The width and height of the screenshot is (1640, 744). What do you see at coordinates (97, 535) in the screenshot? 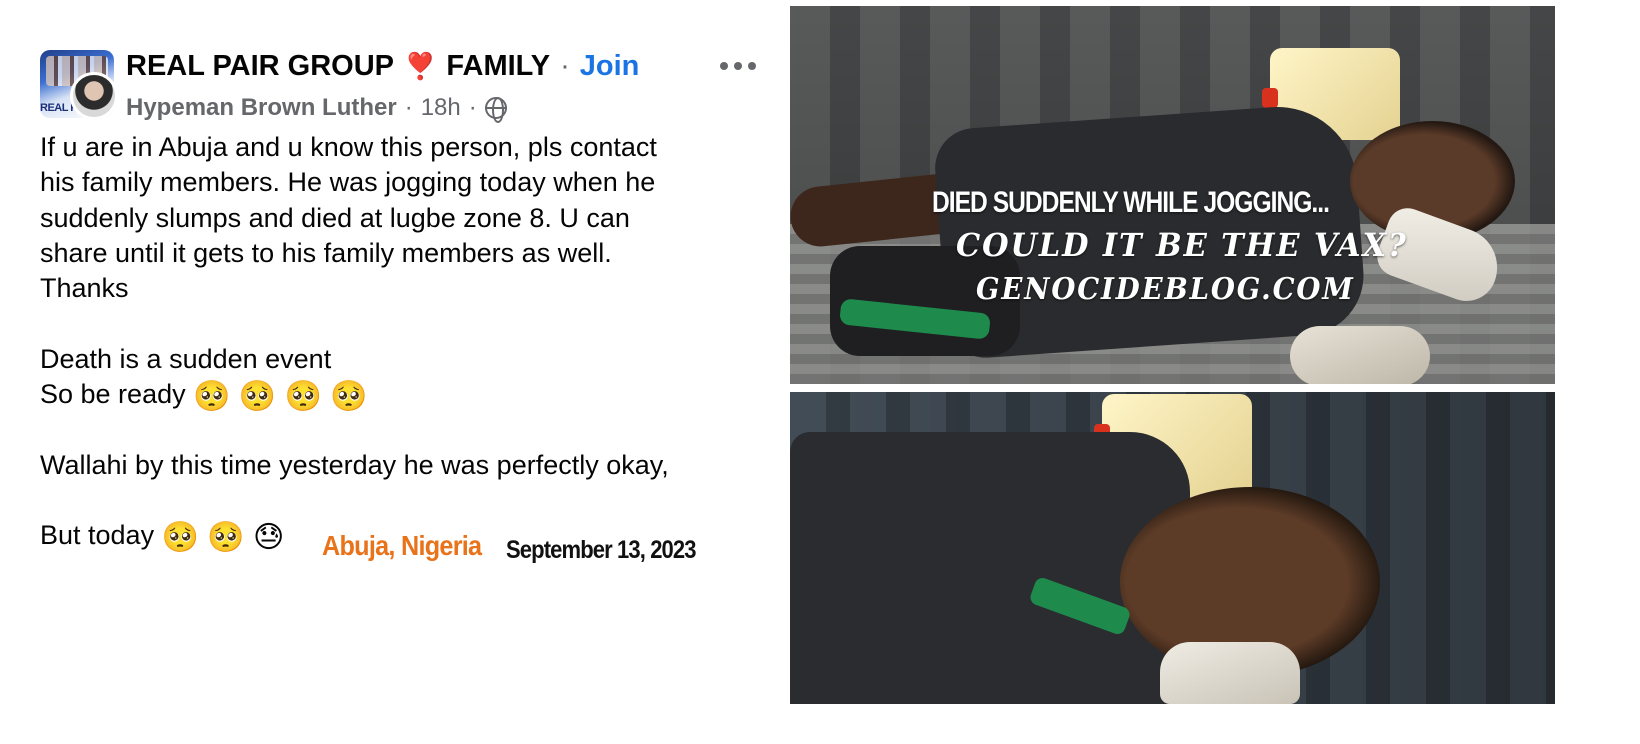
I see `today-text: But today` at bounding box center [97, 535].